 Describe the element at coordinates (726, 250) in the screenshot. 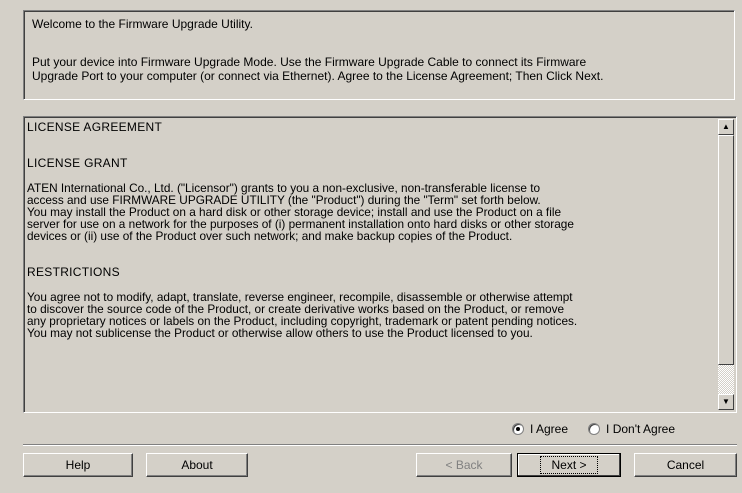

I see `scroll-thumb` at that location.